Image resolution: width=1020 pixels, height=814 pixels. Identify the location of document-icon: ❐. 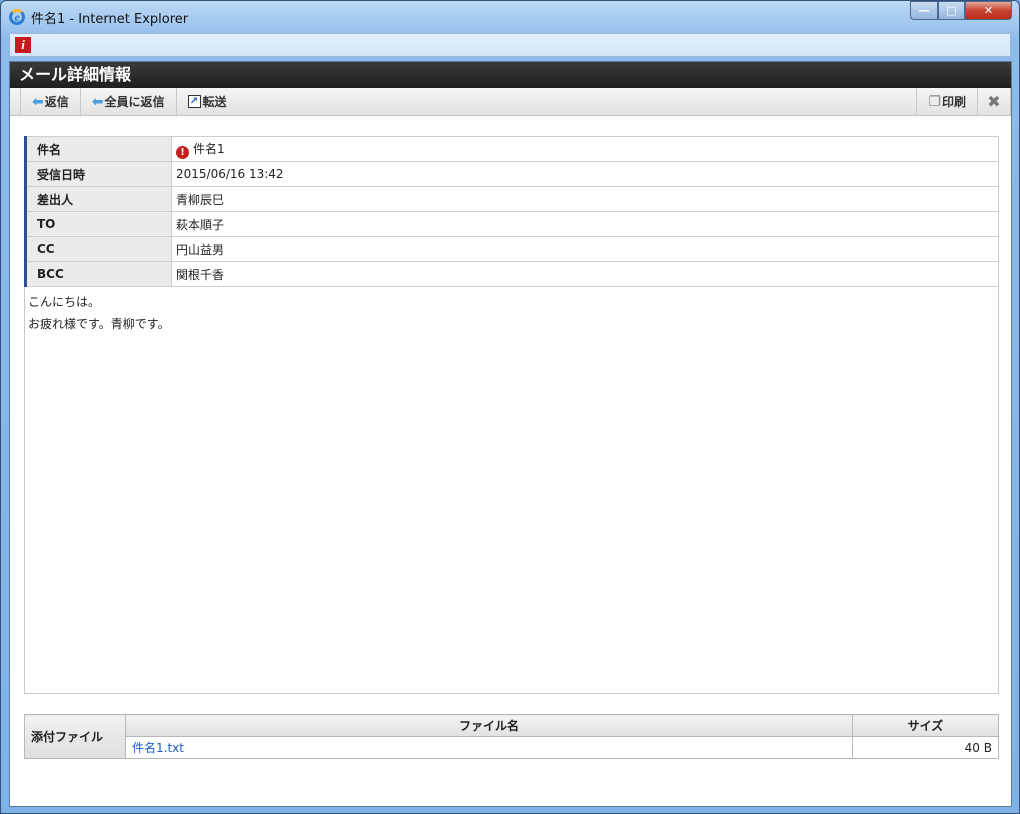
(934, 101).